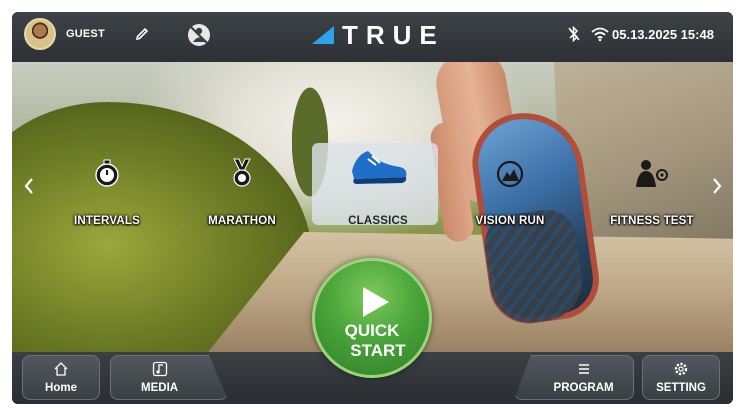 This screenshot has width=739, height=408. What do you see at coordinates (40, 34) in the screenshot?
I see `user-avatar` at bounding box center [40, 34].